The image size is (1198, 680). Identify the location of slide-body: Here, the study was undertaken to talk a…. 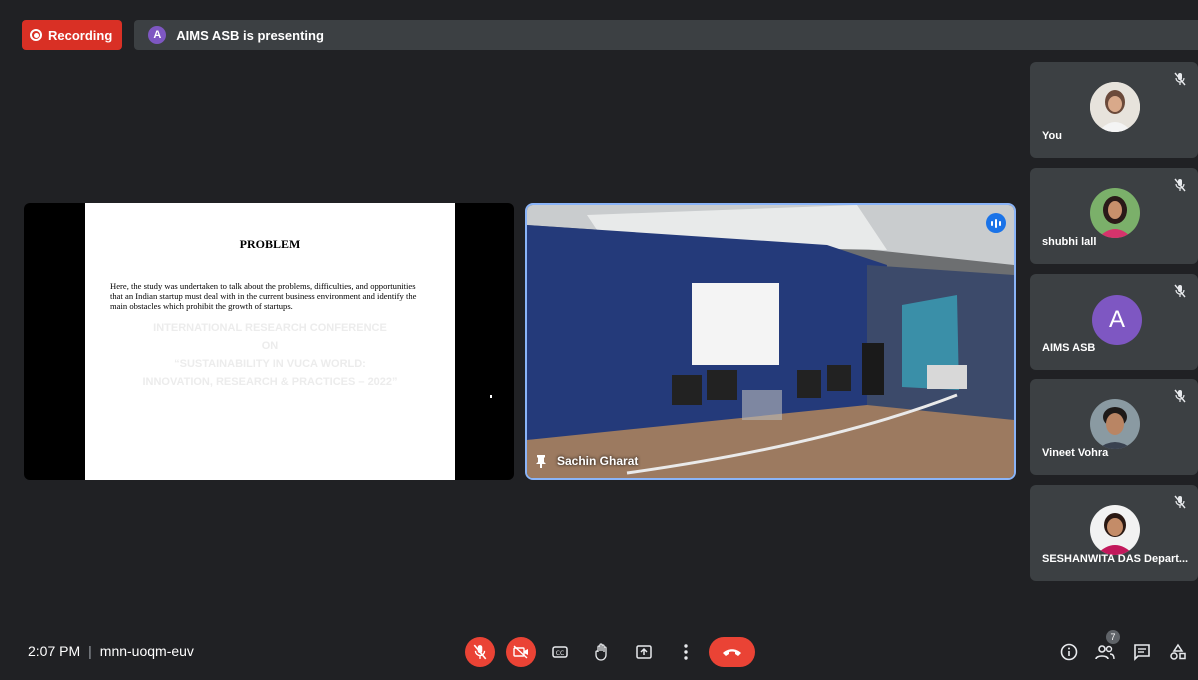
(263, 296).